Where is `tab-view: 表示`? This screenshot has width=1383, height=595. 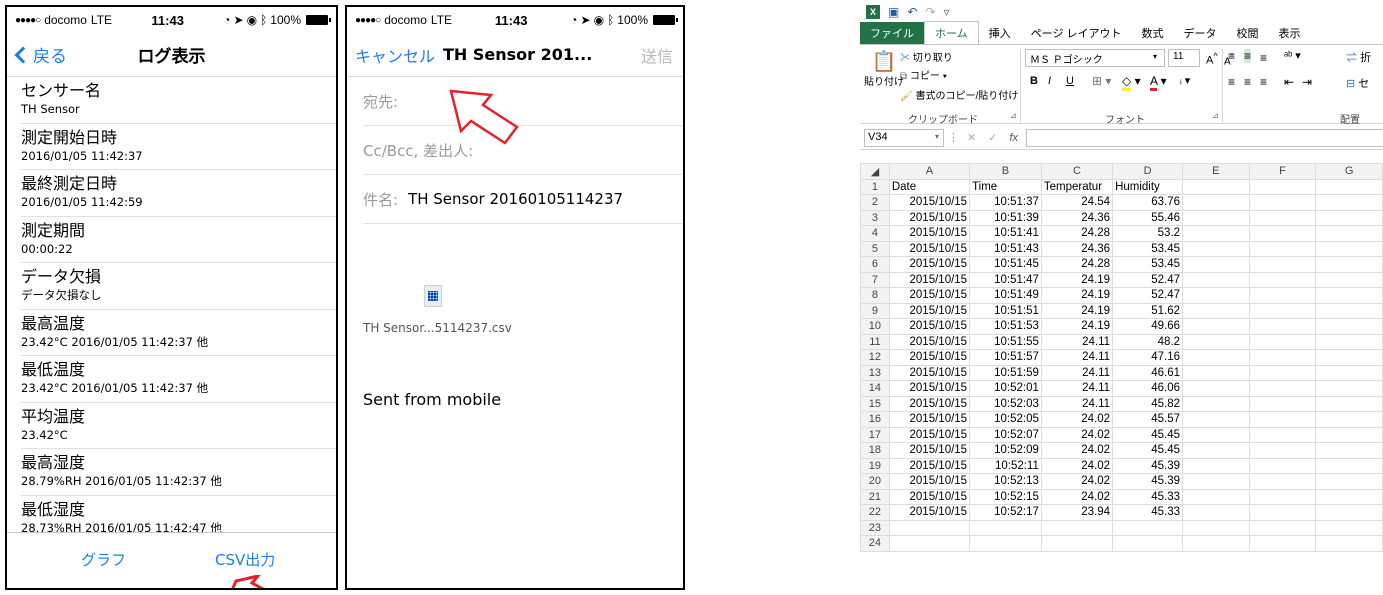 tab-view: 表示 is located at coordinates (1290, 33).